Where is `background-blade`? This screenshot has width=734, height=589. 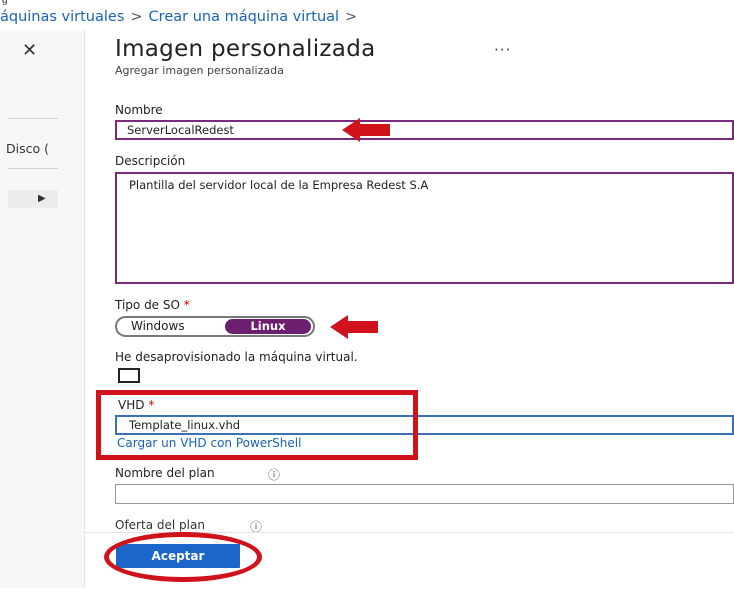 background-blade is located at coordinates (42, 309).